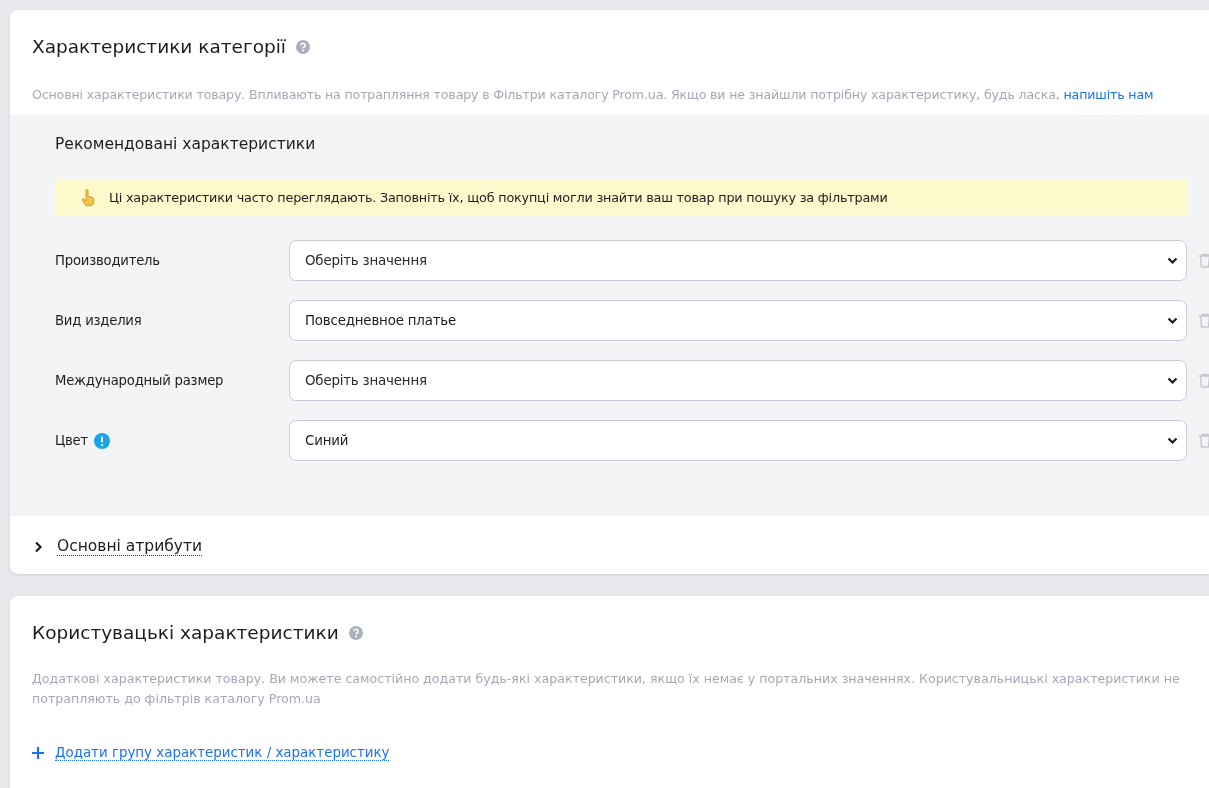 The width and height of the screenshot is (1209, 788). I want to click on section-title: Характеристики категорії, so click(159, 46).